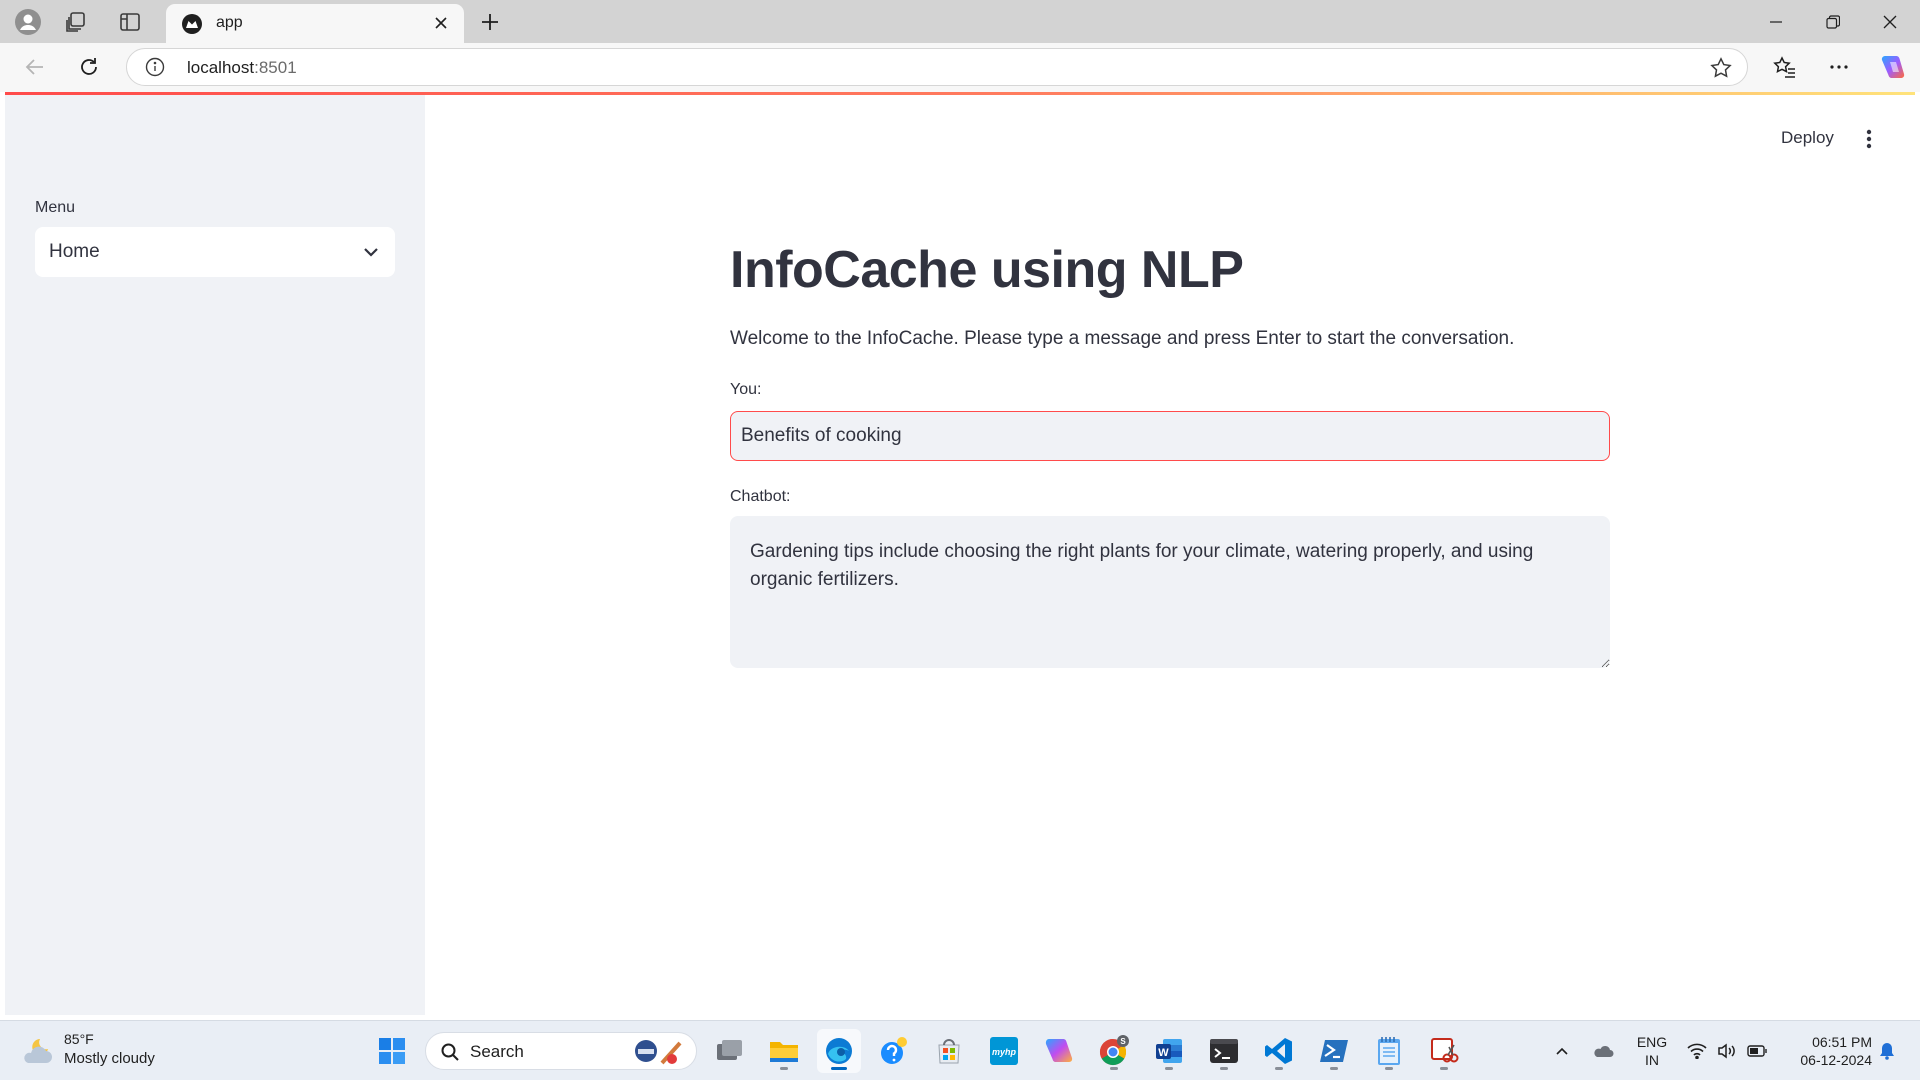  What do you see at coordinates (76, 22) in the screenshot?
I see `workspaces-icon` at bounding box center [76, 22].